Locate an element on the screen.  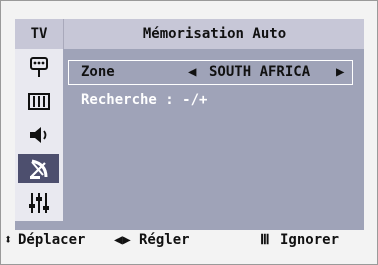
zone-right-arrow-icon: ▶ is located at coordinates (340, 72).